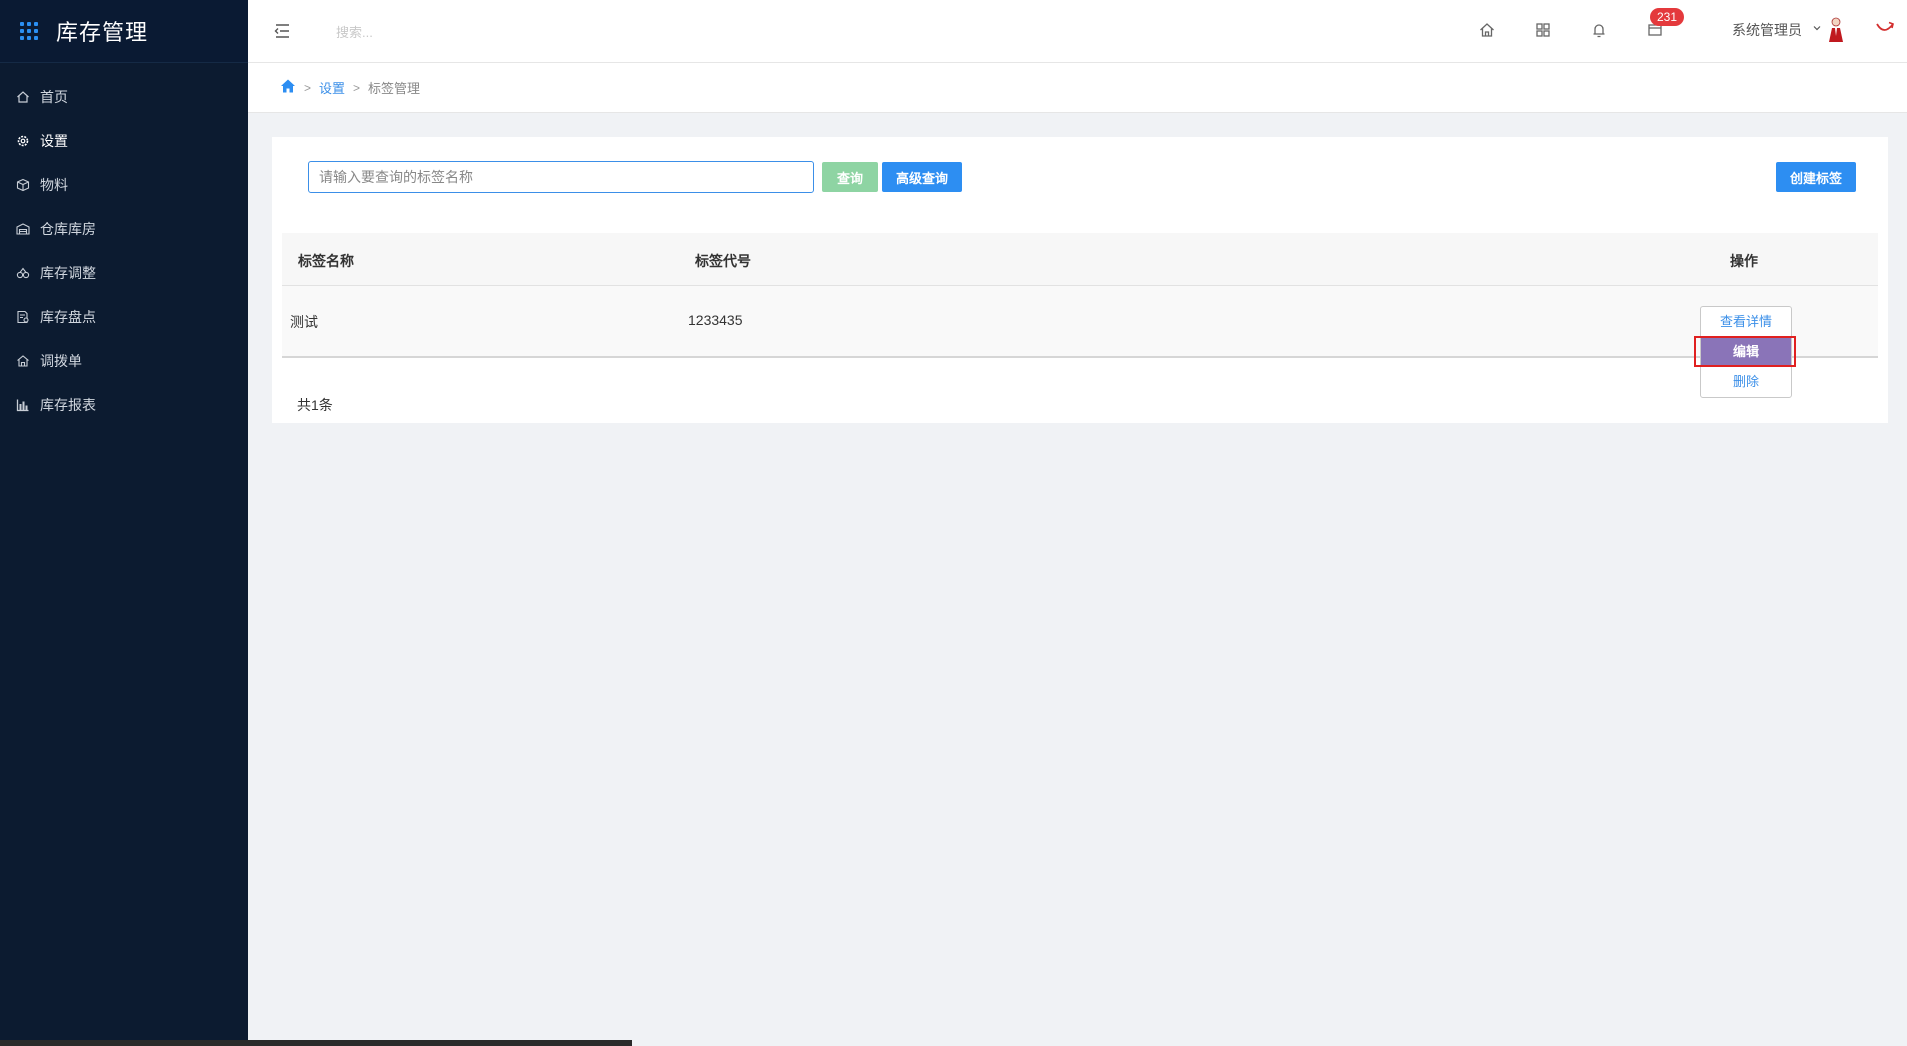 This screenshot has height=1046, width=1907. Describe the element at coordinates (922, 177) in the screenshot. I see `advanced-query-button: 高级查询` at that location.